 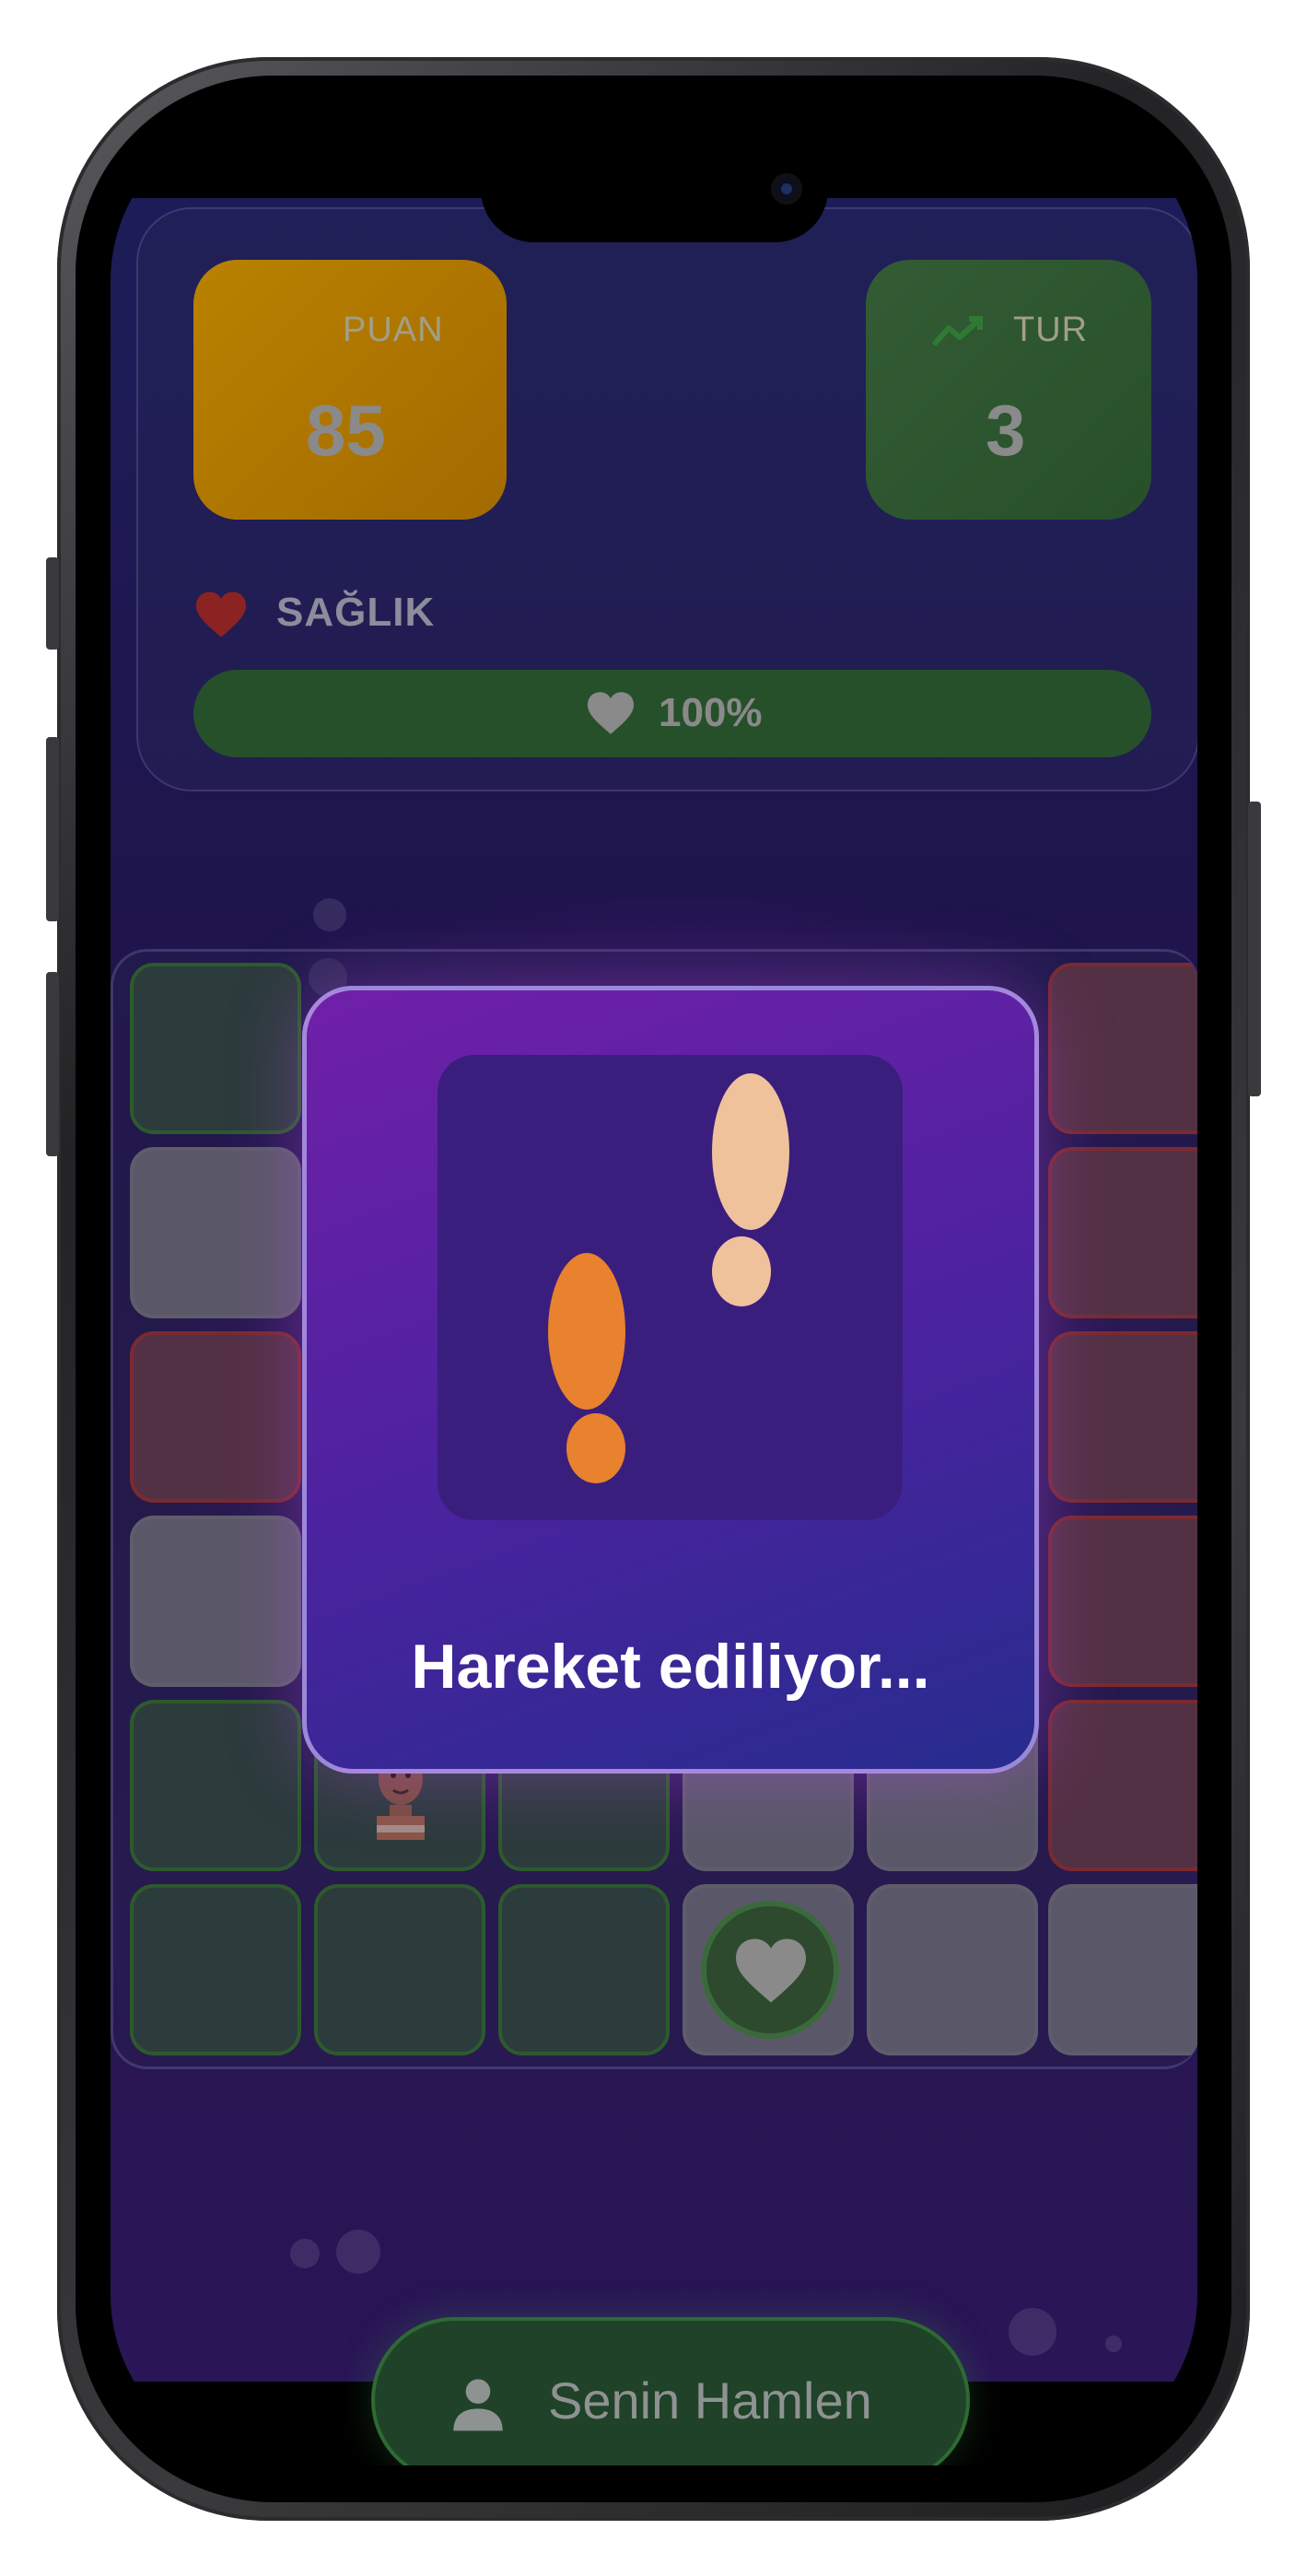 I want to click on health-pickup, so click(x=770, y=1970).